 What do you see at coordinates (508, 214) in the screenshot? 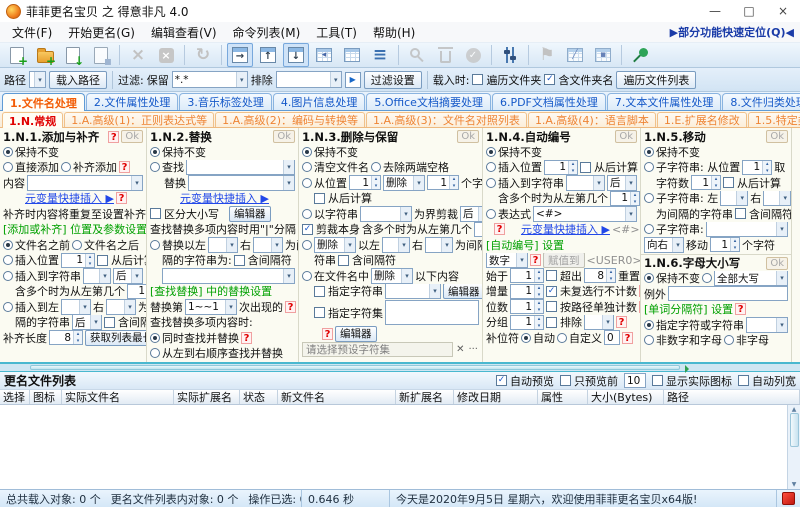
I see `radio-option: 表达式` at bounding box center [508, 214].